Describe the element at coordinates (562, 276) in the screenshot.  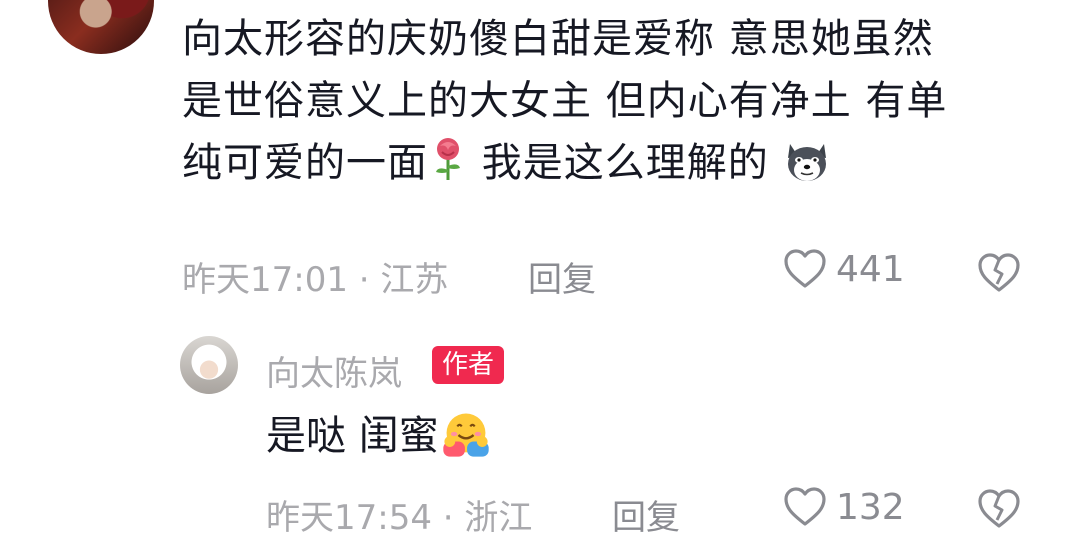
I see `reply-button: 回复` at that location.